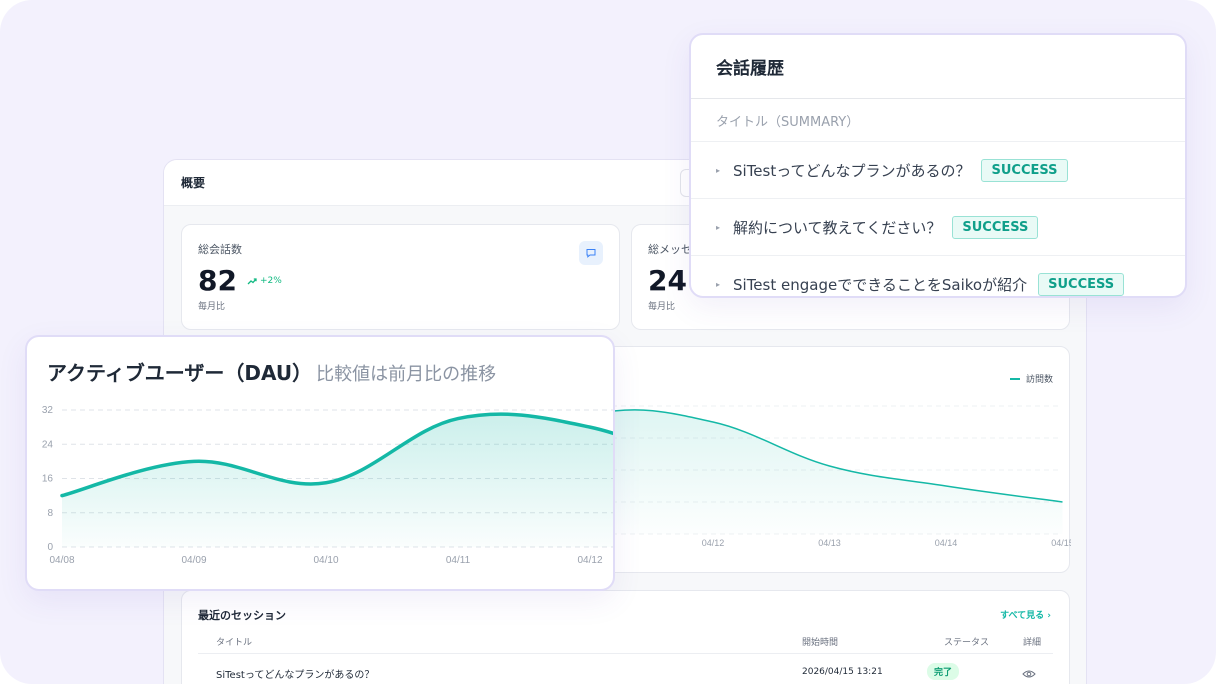  Describe the element at coordinates (234, 643) in the screenshot. I see `col-title: タイトル` at that location.